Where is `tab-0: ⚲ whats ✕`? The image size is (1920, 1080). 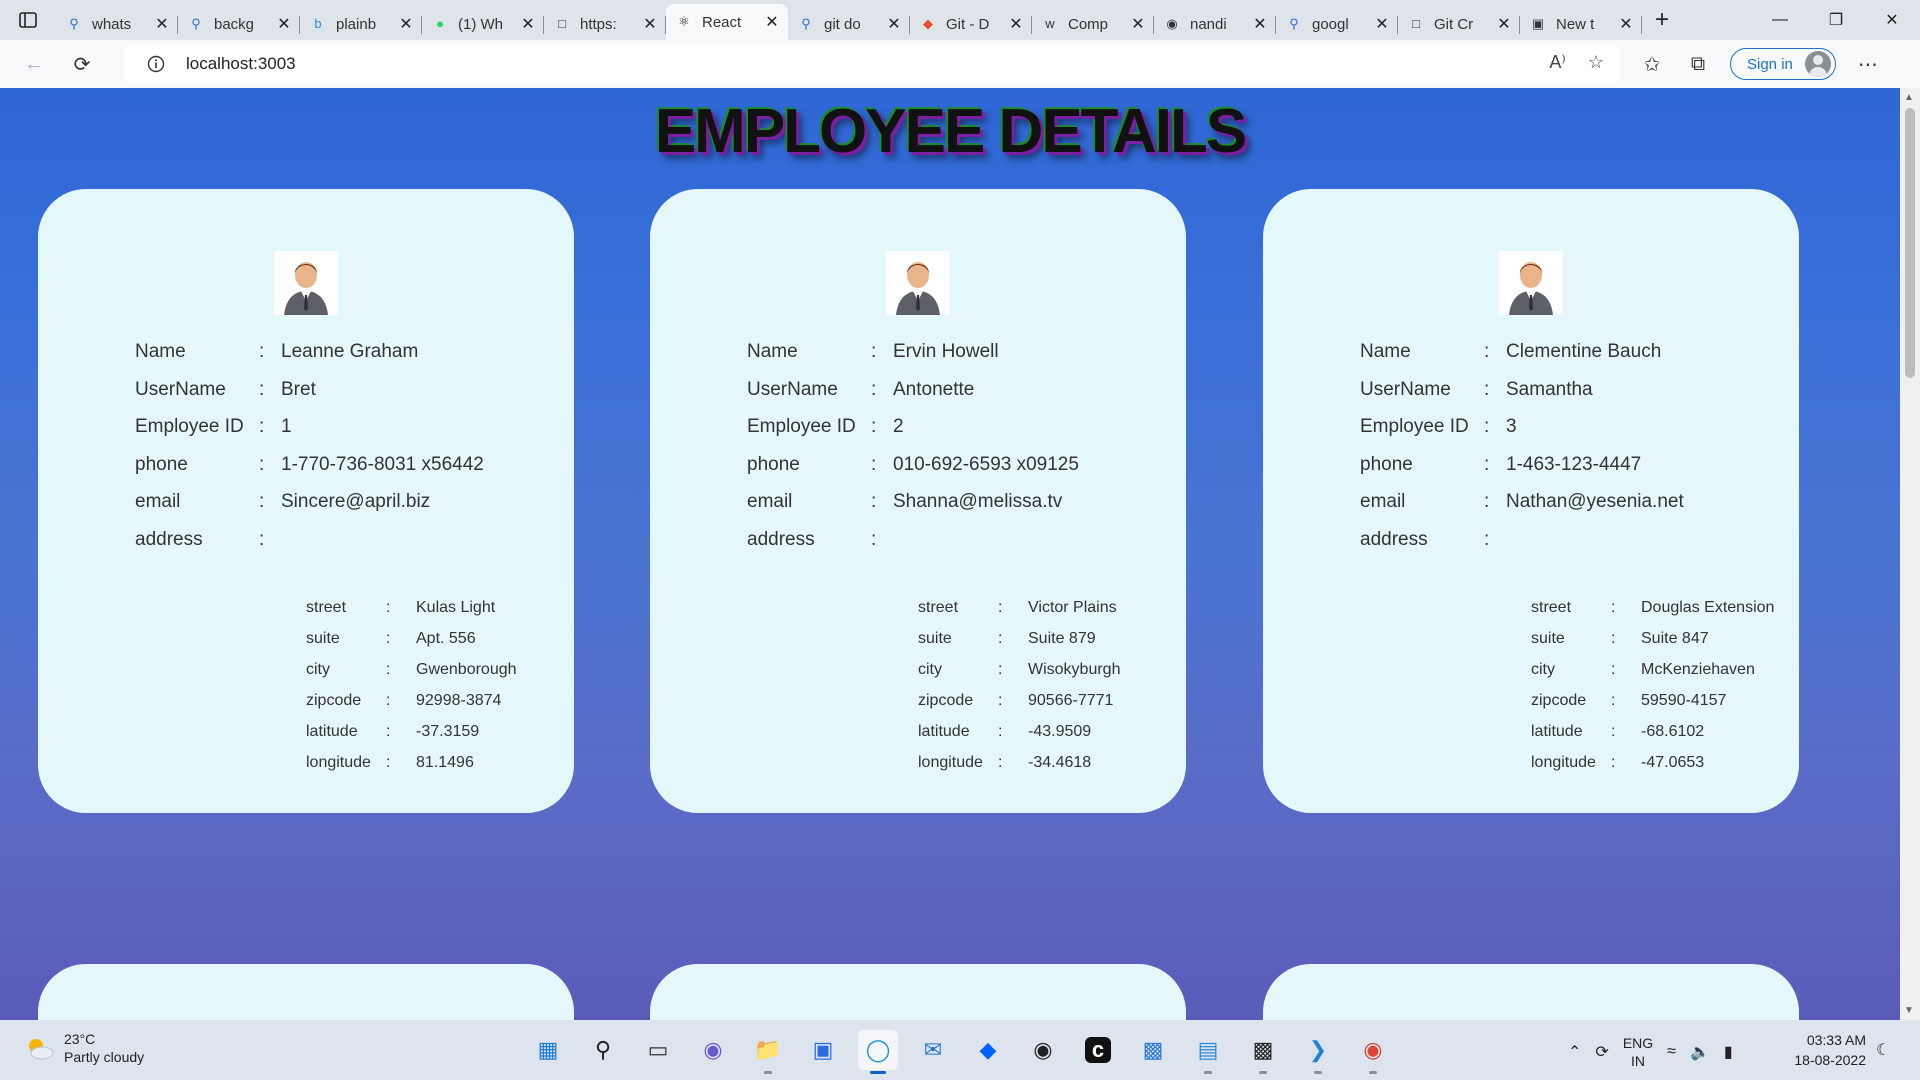 tab-0: ⚲ whats ✕ is located at coordinates (117, 24).